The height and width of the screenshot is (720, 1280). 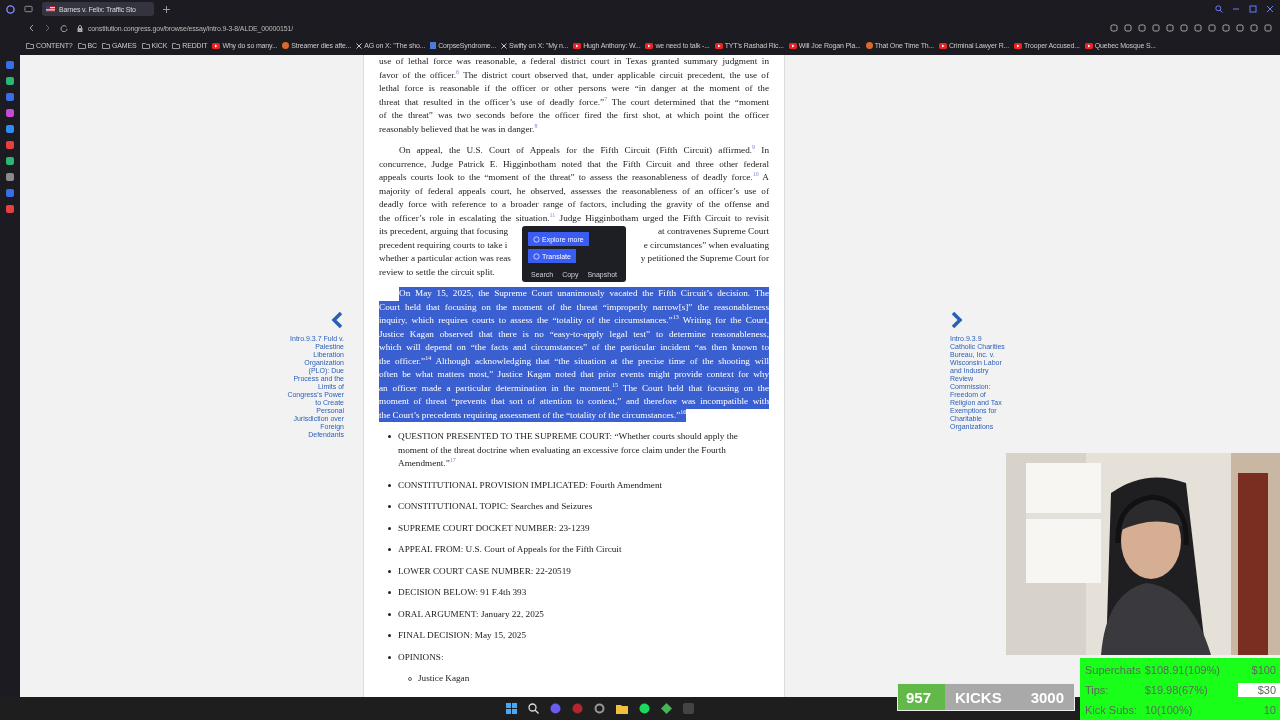 What do you see at coordinates (568, 450) in the screenshot?
I see `fact-text: QUESTION PRESENTED TO THE SUPREME COURT: “Whether courts should apply the moment of the threat doctrine when evaluating an excessive force claim under the Fourth Amendment.”$^{17}$` at bounding box center [568, 450].